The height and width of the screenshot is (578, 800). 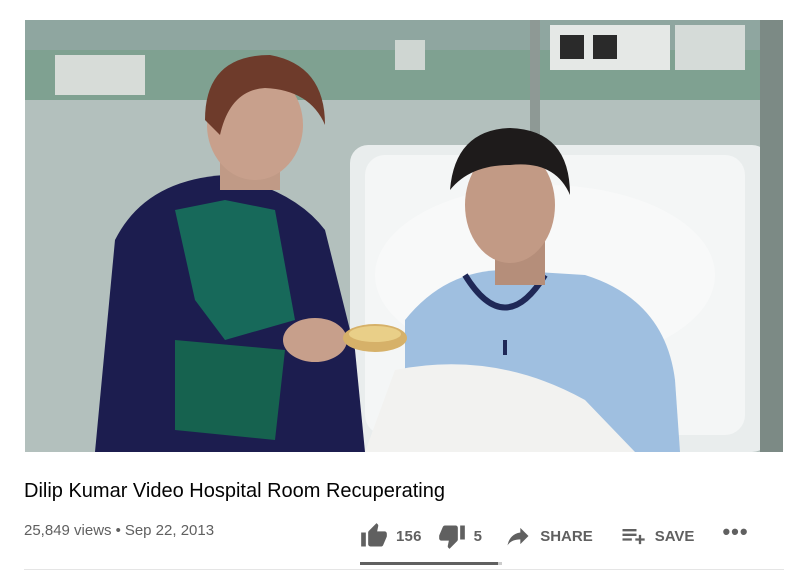 I want to click on share-button: SHARE, so click(x=548, y=536).